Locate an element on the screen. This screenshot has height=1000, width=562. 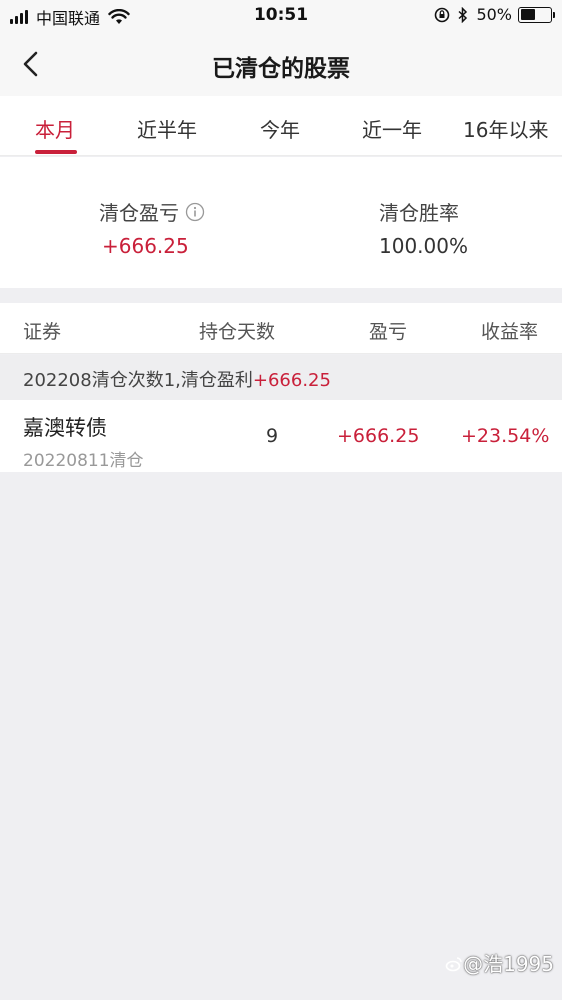
month-group-summary: 202208清仓次数1,清仓盈利 is located at coordinates (138, 380).